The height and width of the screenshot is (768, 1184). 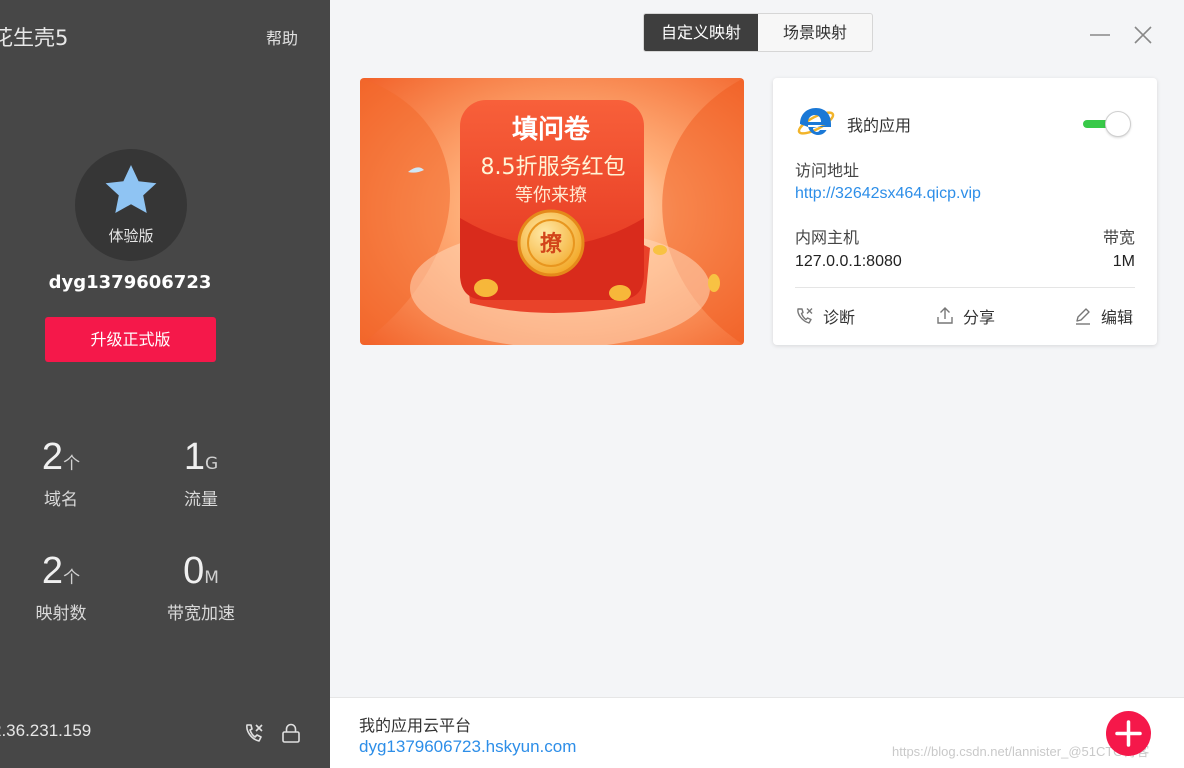 I want to click on tab-custom-mapping: 自定义映射, so click(x=701, y=32).